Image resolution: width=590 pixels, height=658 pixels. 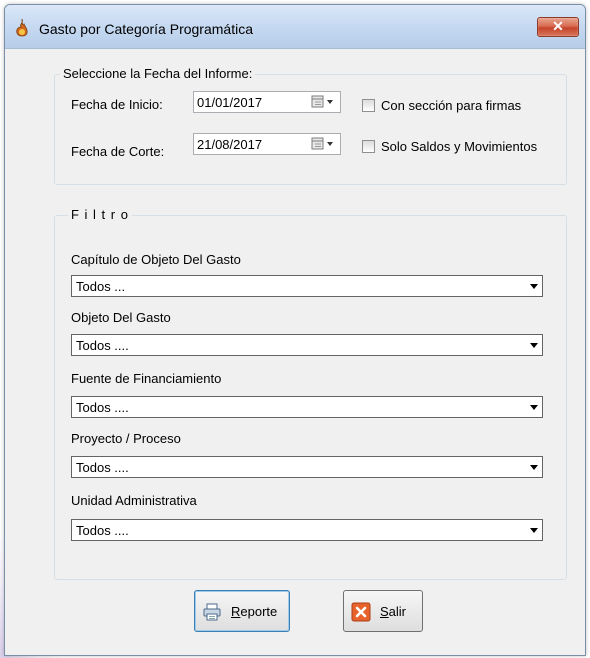 I want to click on date-group-legend: Seleccione la Fecha del Informe:, so click(x=158, y=73).